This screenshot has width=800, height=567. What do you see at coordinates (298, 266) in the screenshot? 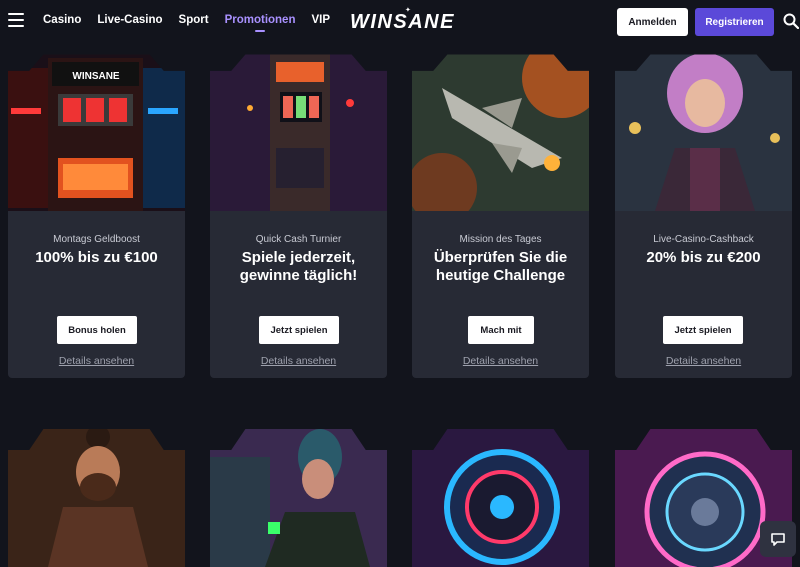
I see `promo-title: Spiele jederzeit, gewinne täglich!` at bounding box center [298, 266].